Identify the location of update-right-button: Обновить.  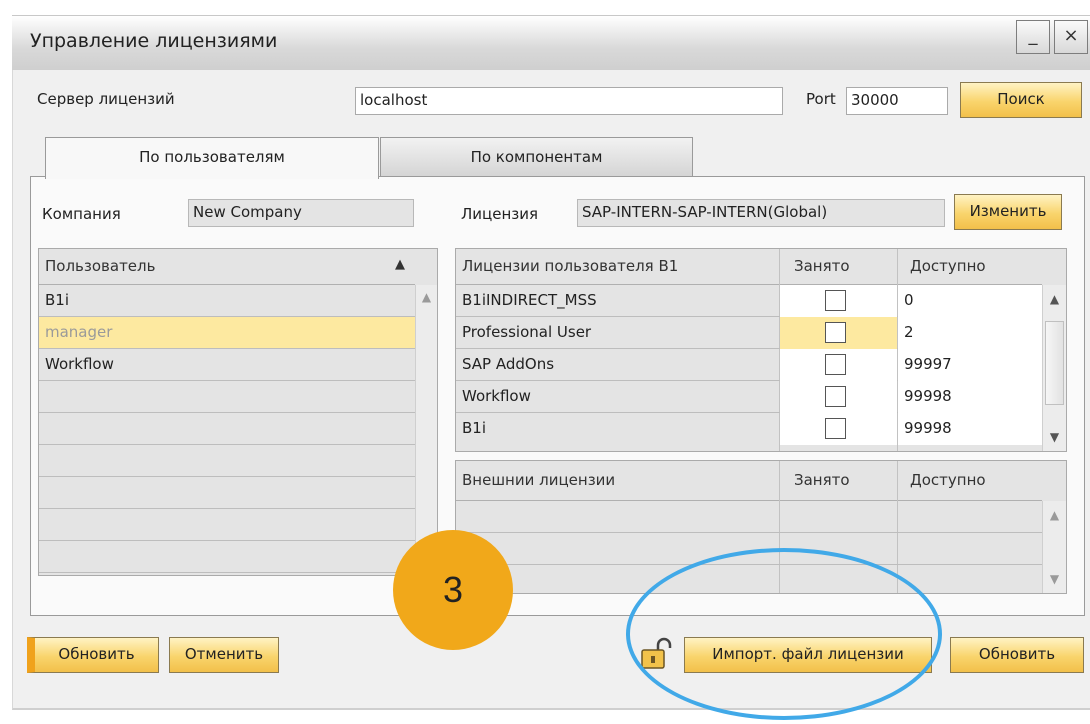
(1017, 655).